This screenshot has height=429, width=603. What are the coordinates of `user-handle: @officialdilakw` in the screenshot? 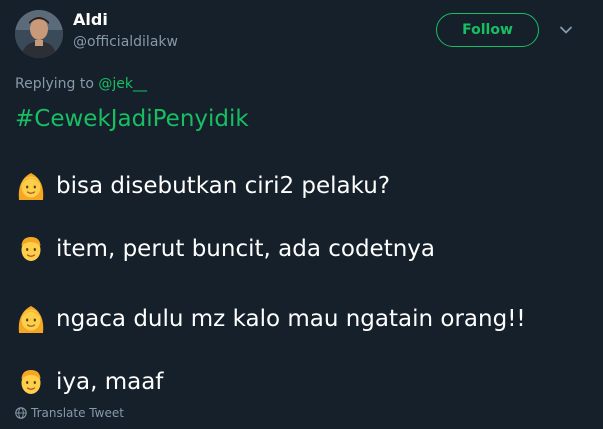 It's located at (125, 42).